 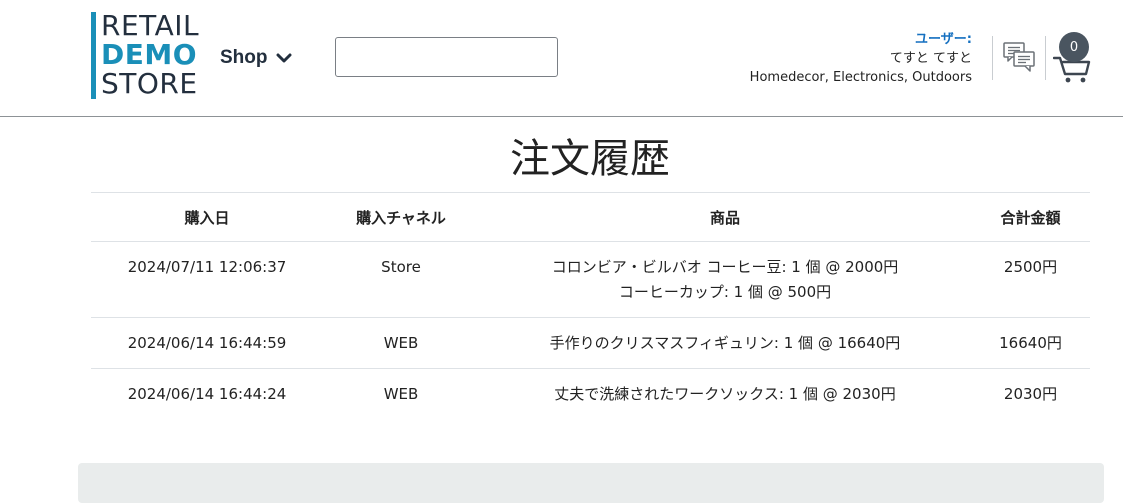 I want to click on order-date: 2024/07/11 12:06:37, so click(x=207, y=279).